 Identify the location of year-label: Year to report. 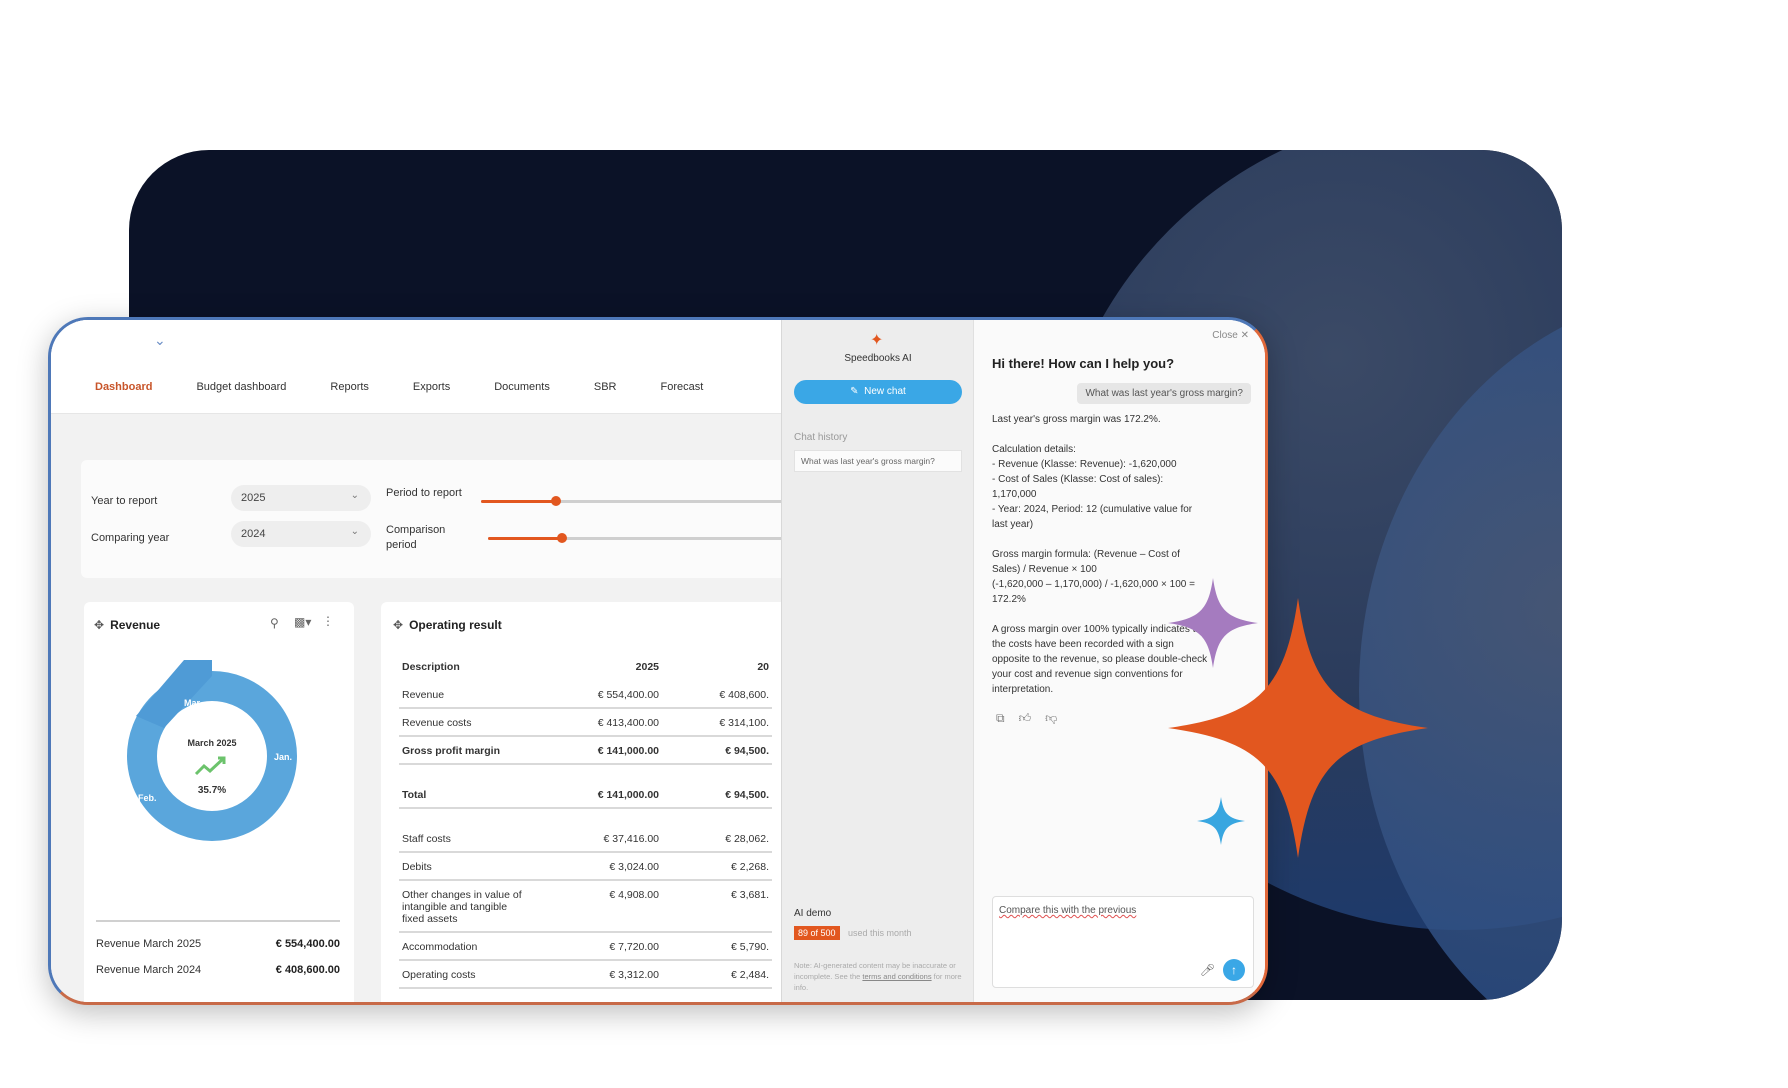
(124, 501).